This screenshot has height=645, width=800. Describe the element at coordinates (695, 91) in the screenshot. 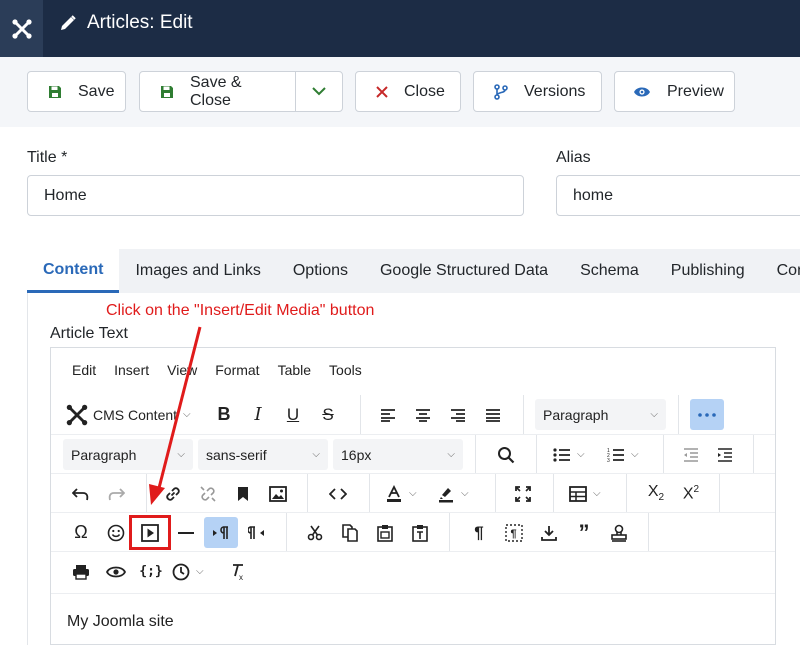

I see `preview-label: Preview` at that location.